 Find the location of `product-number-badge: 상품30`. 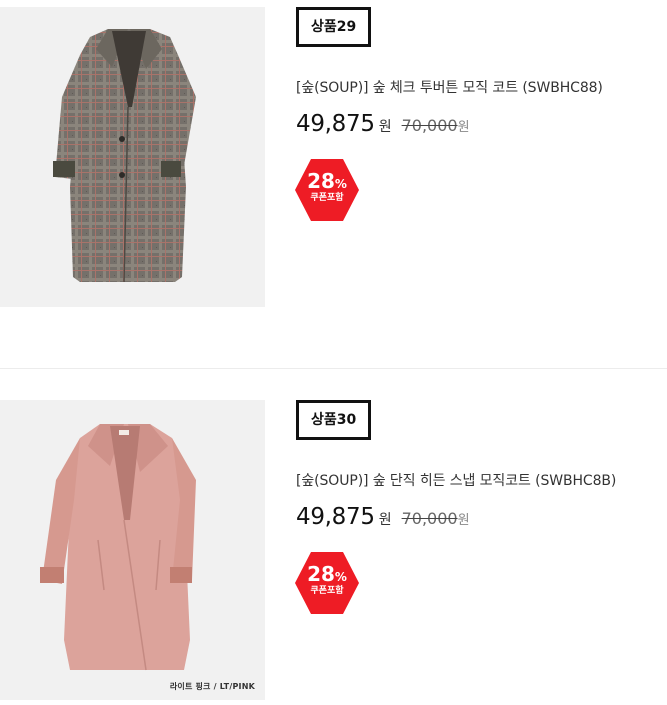

product-number-badge: 상품30 is located at coordinates (334, 420).